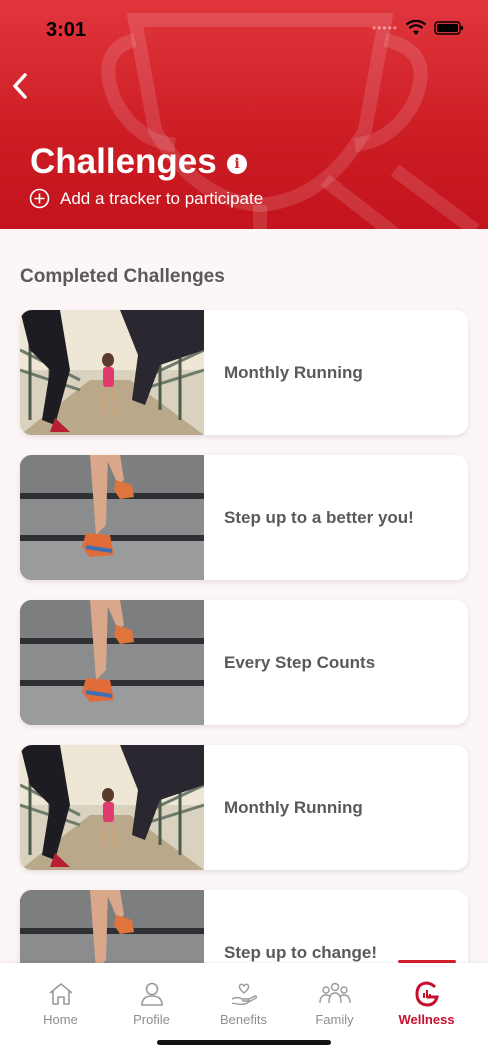  Describe the element at coordinates (20, 86) in the screenshot. I see `back-chevron-icon` at that location.